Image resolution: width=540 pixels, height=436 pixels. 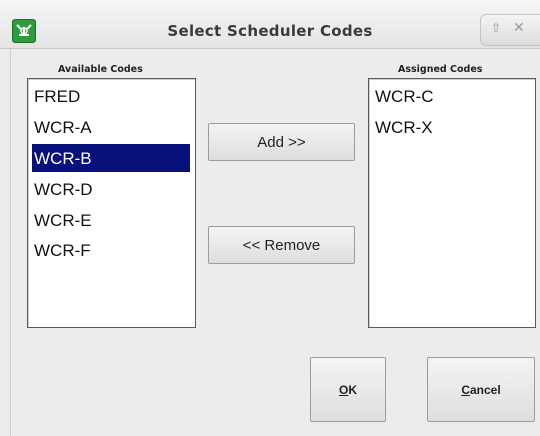 What do you see at coordinates (111, 158) in the screenshot?
I see `list-item-selected: WCR-B` at bounding box center [111, 158].